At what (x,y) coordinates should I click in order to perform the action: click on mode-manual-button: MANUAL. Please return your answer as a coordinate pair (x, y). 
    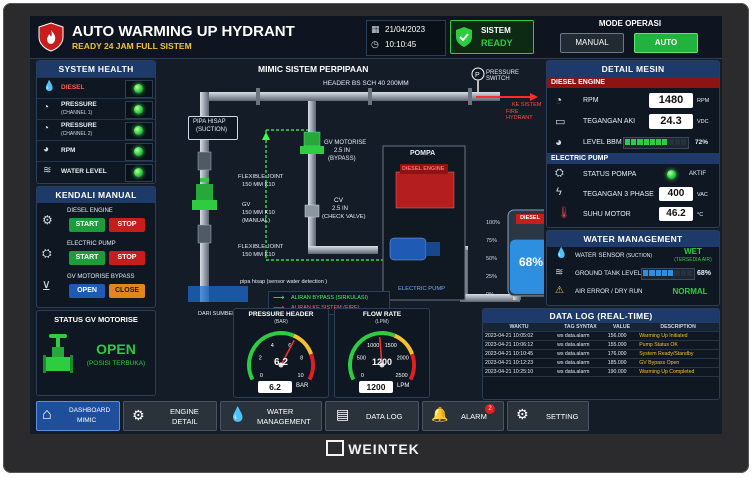
    Looking at the image, I should click on (592, 43).